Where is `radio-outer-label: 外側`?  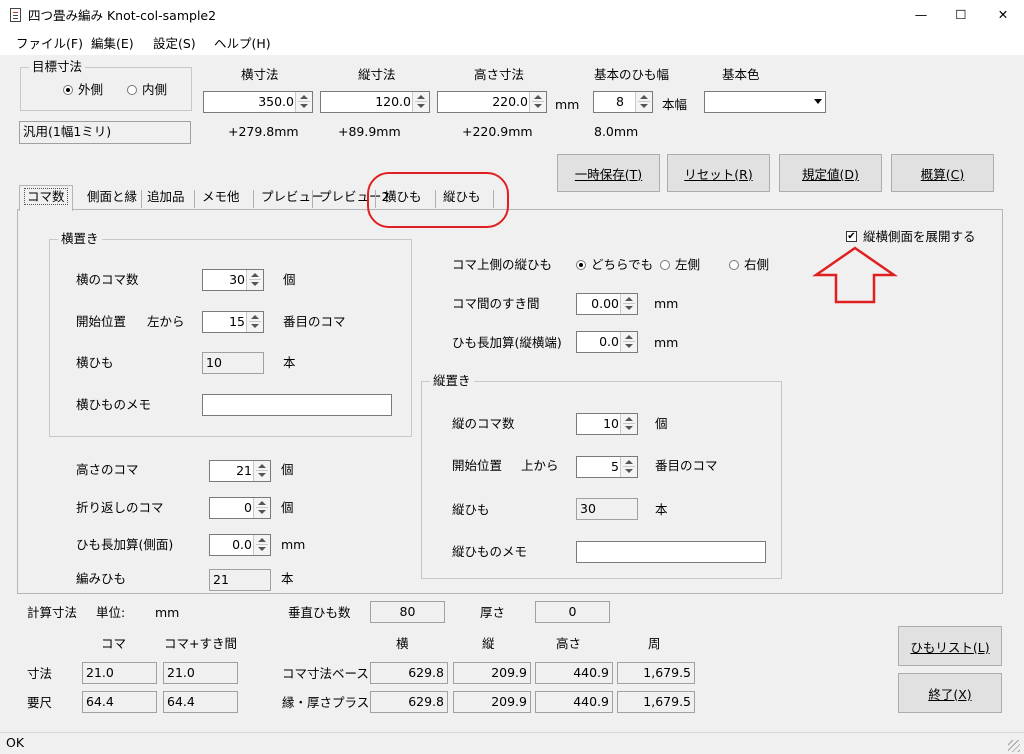 radio-outer-label: 外側 is located at coordinates (91, 89).